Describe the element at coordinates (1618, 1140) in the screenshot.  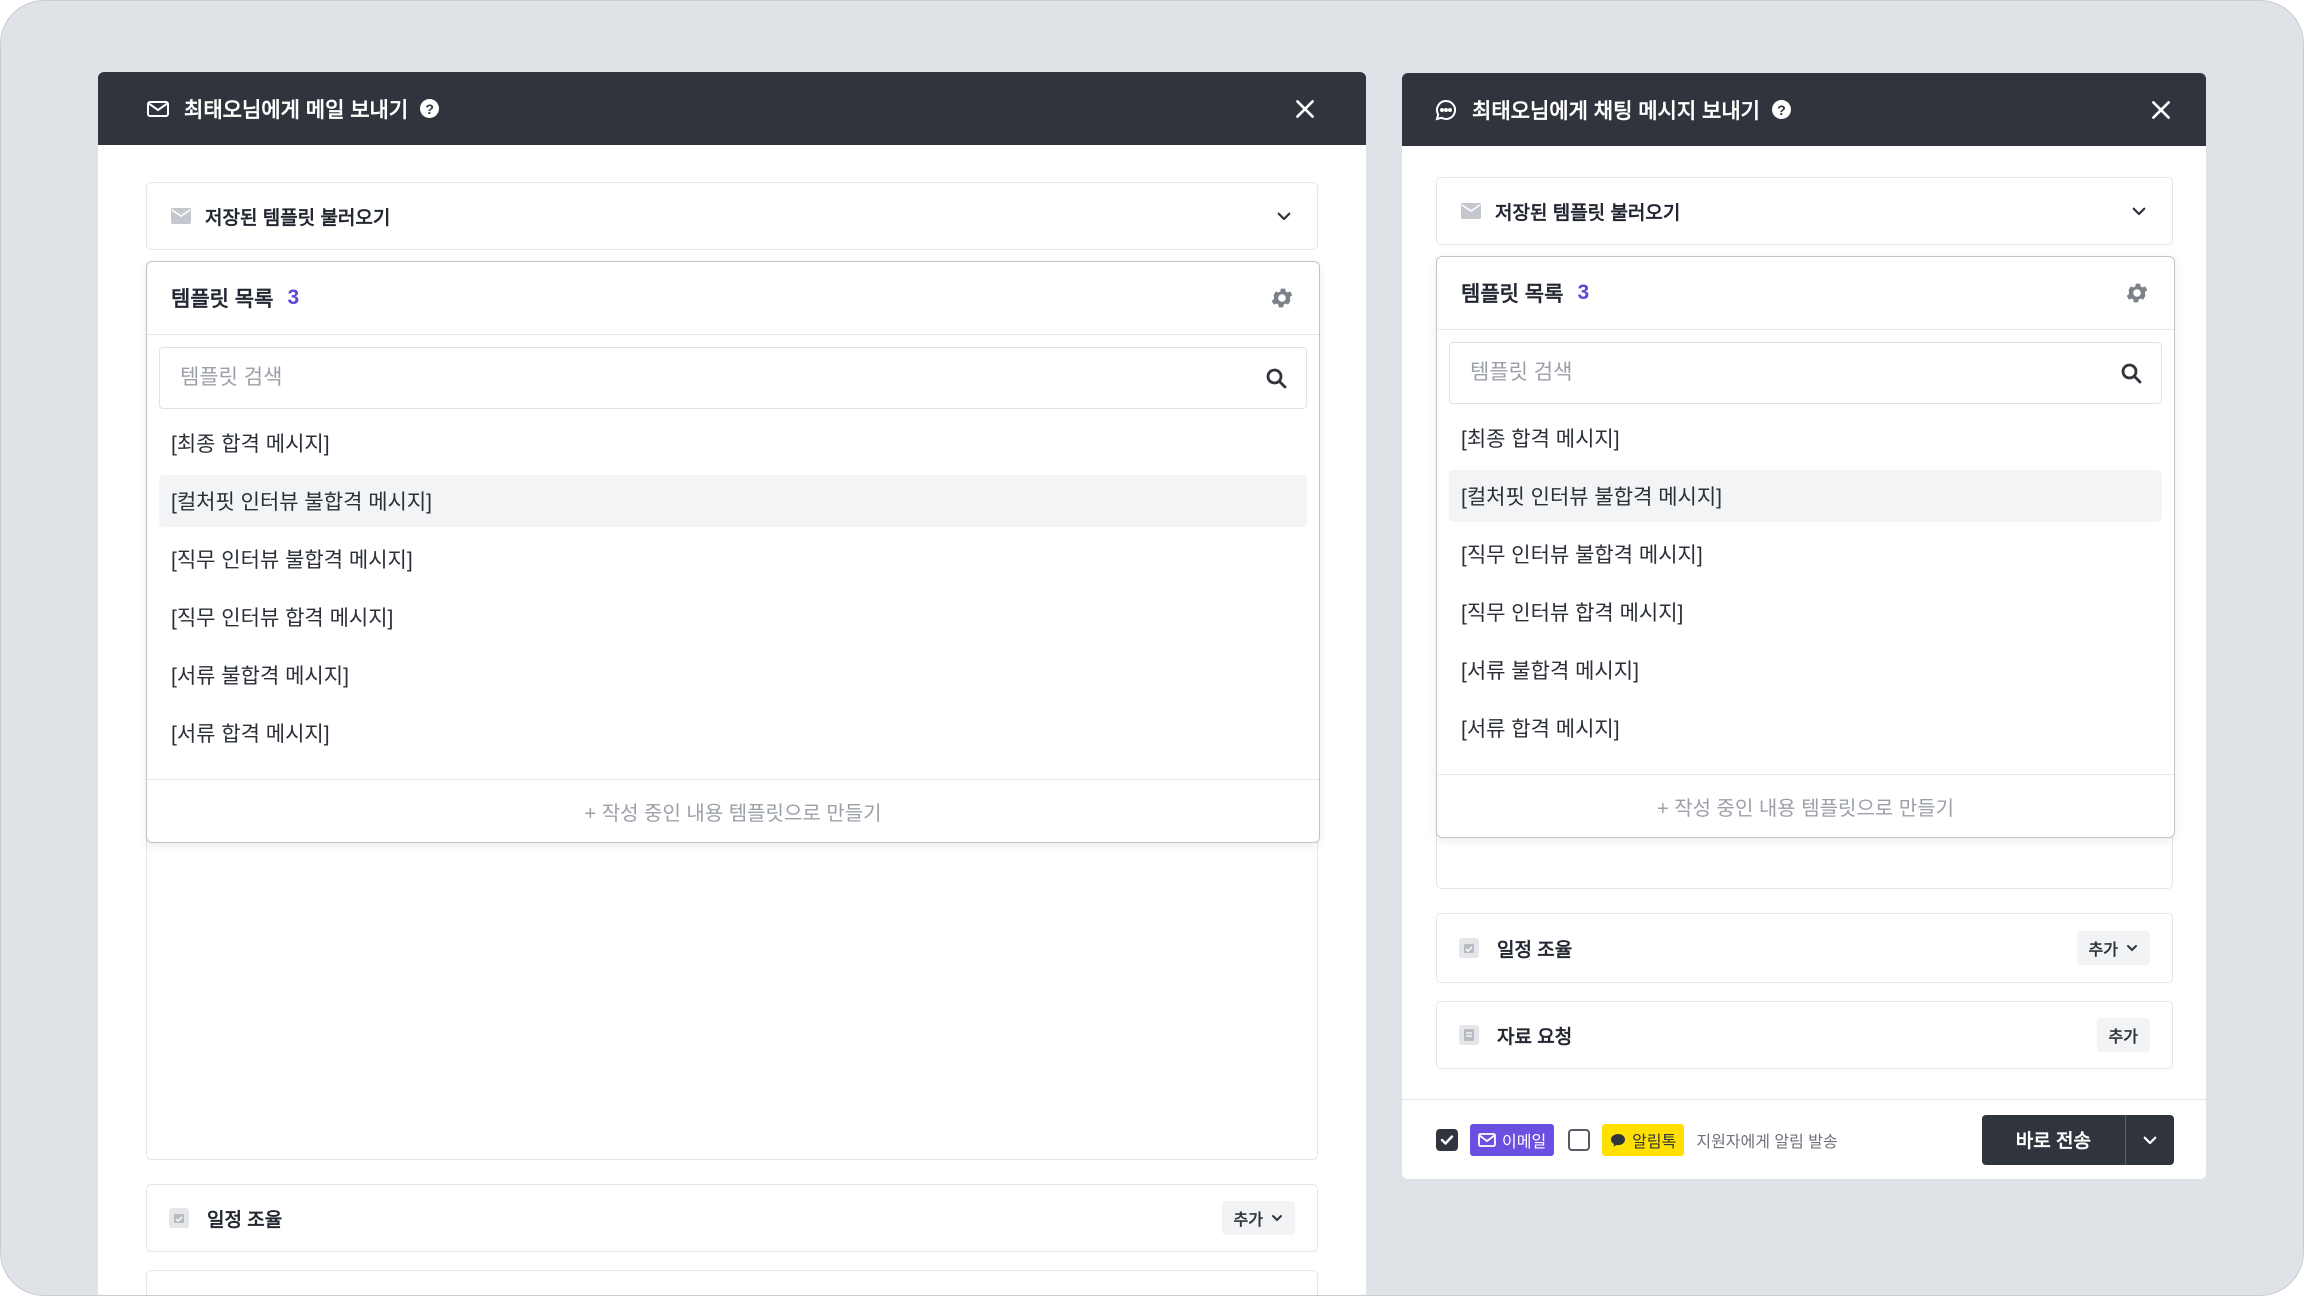
I see `kakao-bubble-icon` at that location.